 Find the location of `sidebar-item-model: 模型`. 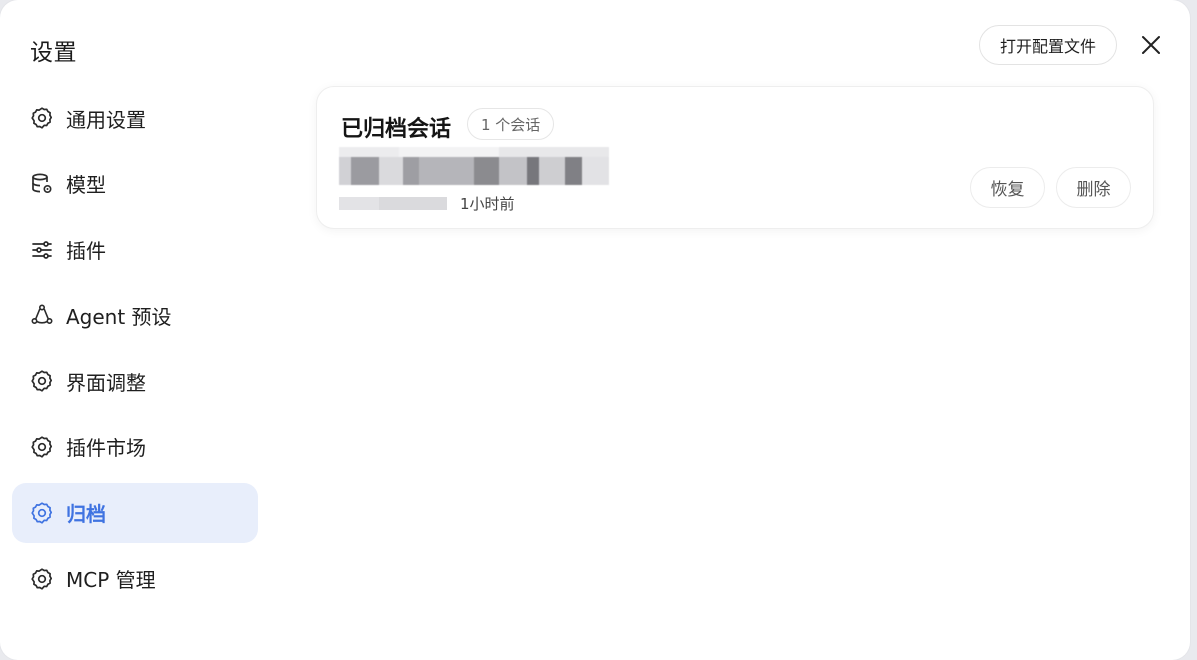

sidebar-item-model: 模型 is located at coordinates (135, 184).